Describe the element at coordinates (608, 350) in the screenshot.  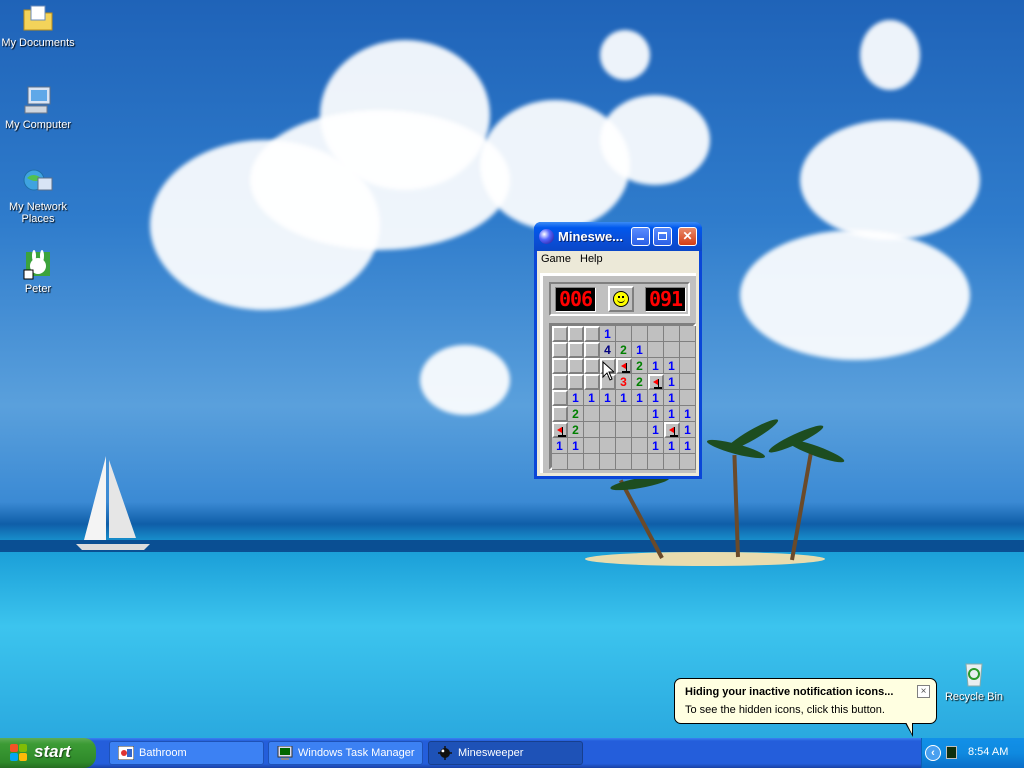
I see `cell-open: 4` at that location.